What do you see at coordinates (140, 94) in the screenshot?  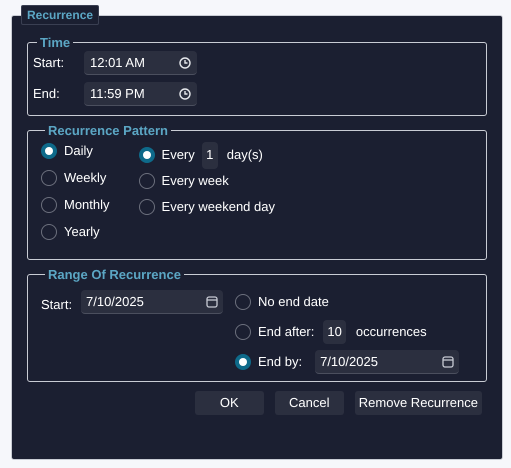 I see `time-field: 11:59 PM` at bounding box center [140, 94].